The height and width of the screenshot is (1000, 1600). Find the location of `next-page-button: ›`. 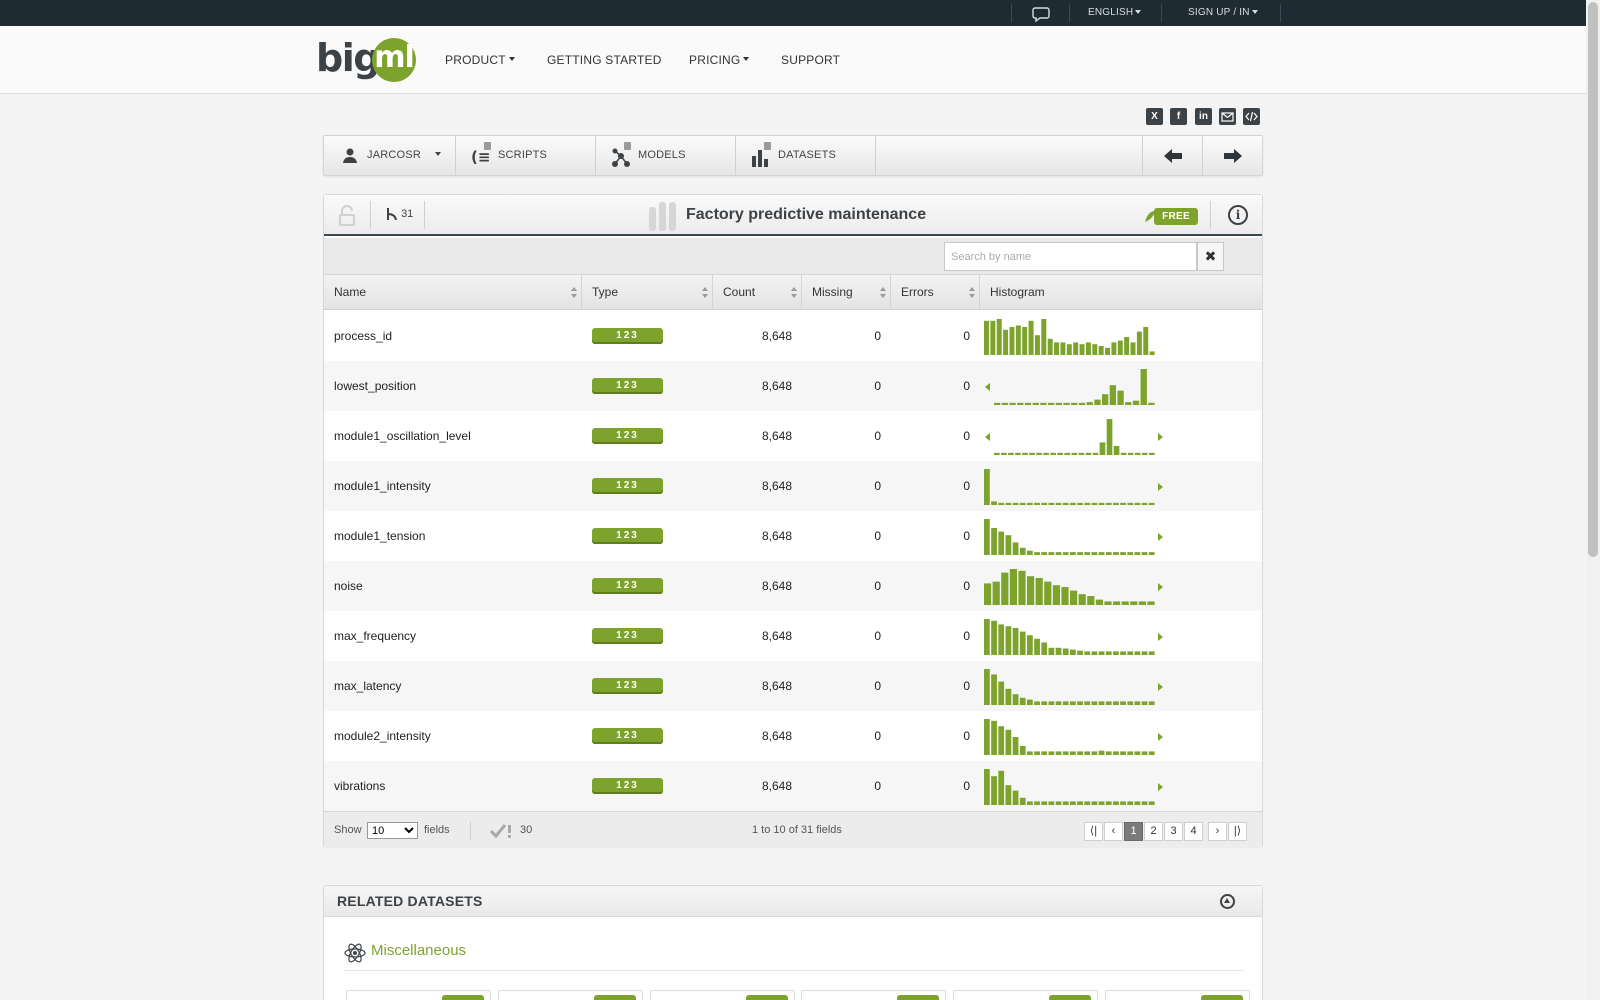

next-page-button: › is located at coordinates (1217, 831).